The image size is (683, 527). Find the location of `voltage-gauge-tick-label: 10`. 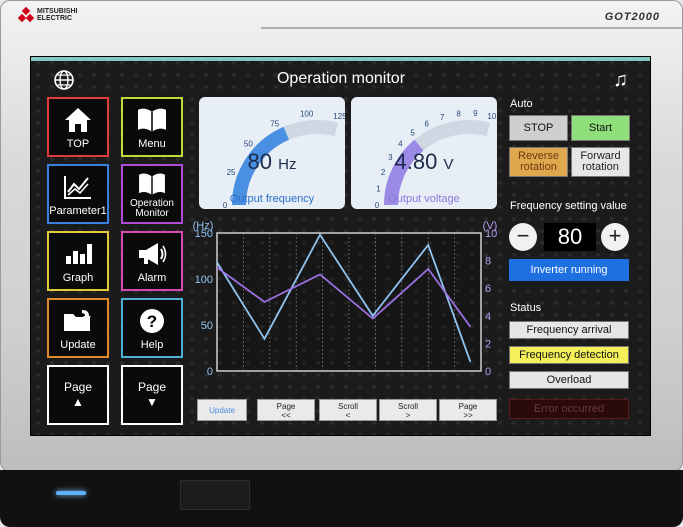

voltage-gauge-tick-label: 10 is located at coordinates (491, 116).